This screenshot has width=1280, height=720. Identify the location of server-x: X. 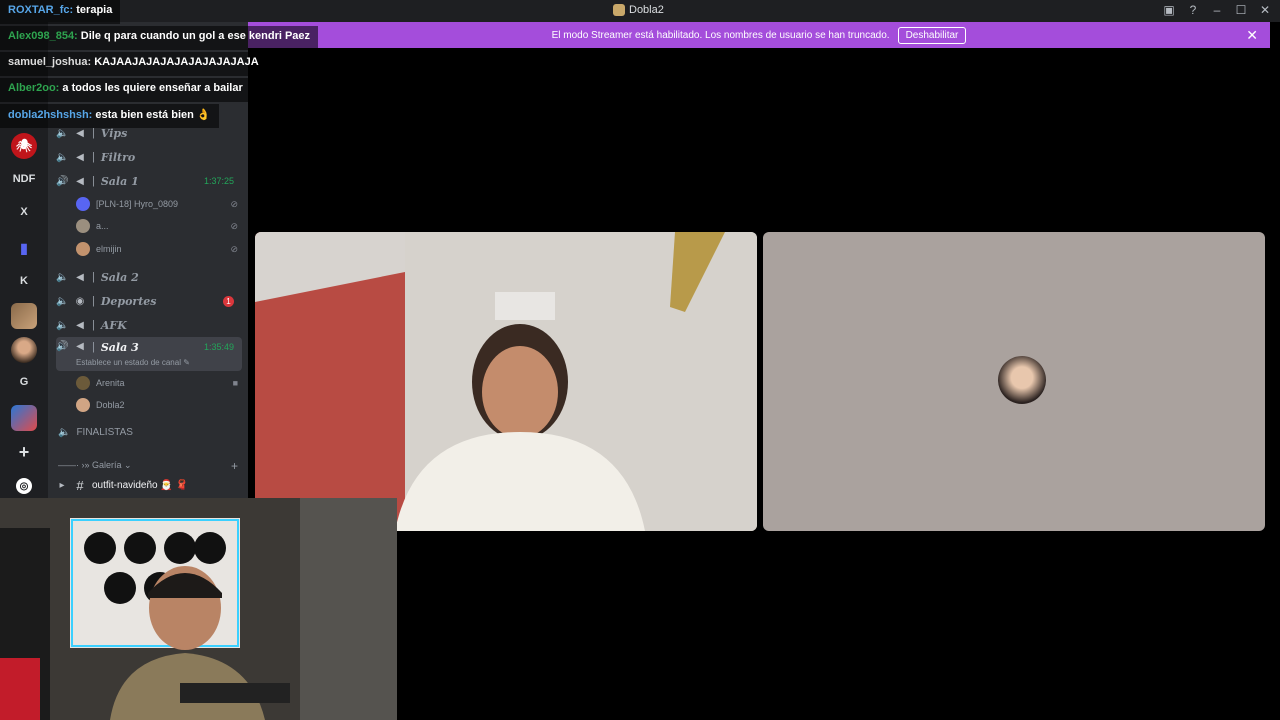
(24, 212).